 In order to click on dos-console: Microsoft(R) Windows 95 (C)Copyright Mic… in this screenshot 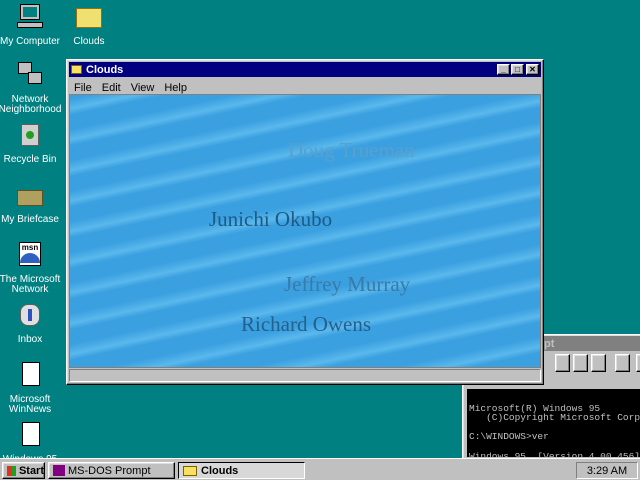, I will do `click(553, 425)`.